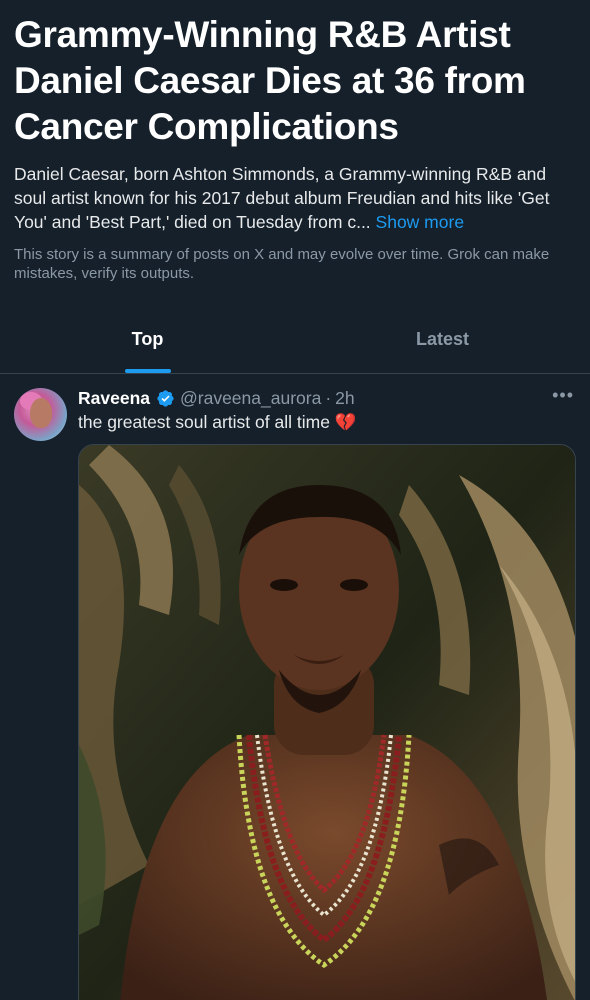  I want to click on avatar, so click(40, 414).